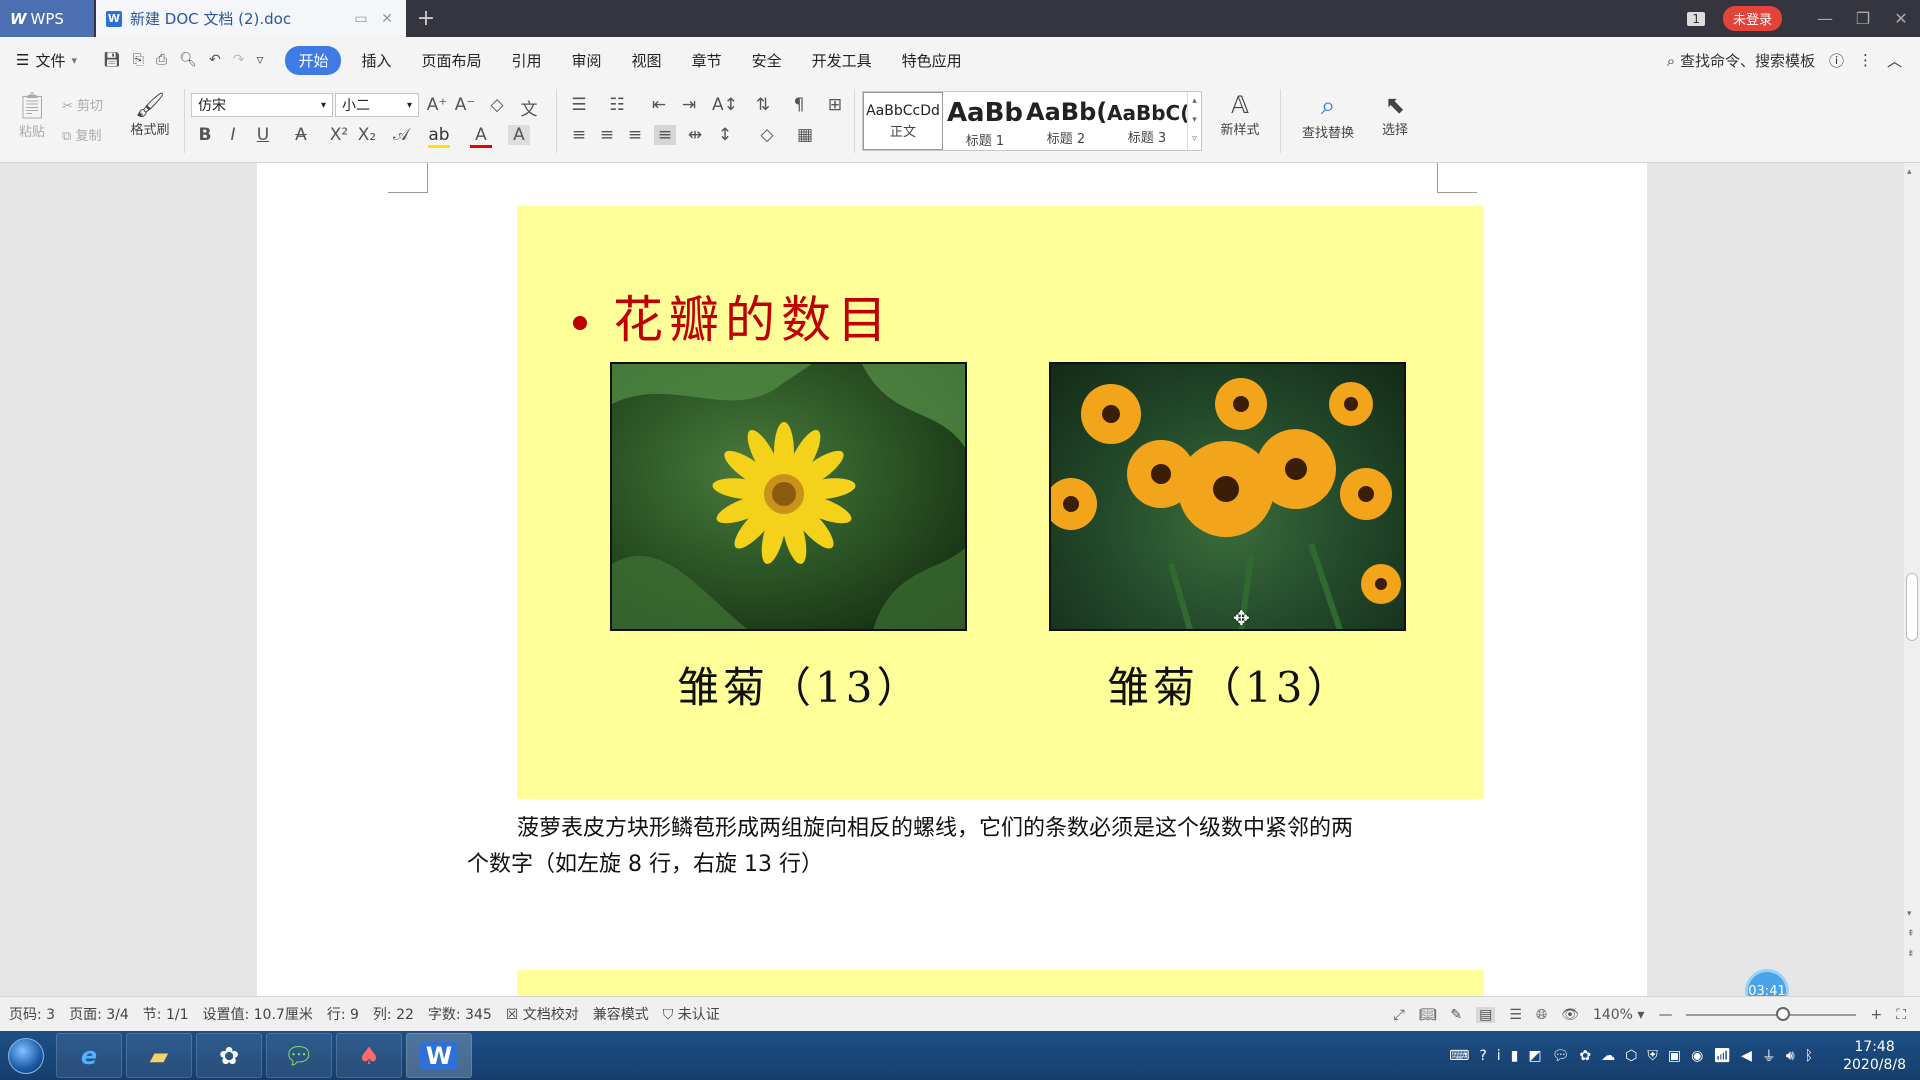  Describe the element at coordinates (89, 1055) in the screenshot. I see `taskbar-ie: e` at that location.